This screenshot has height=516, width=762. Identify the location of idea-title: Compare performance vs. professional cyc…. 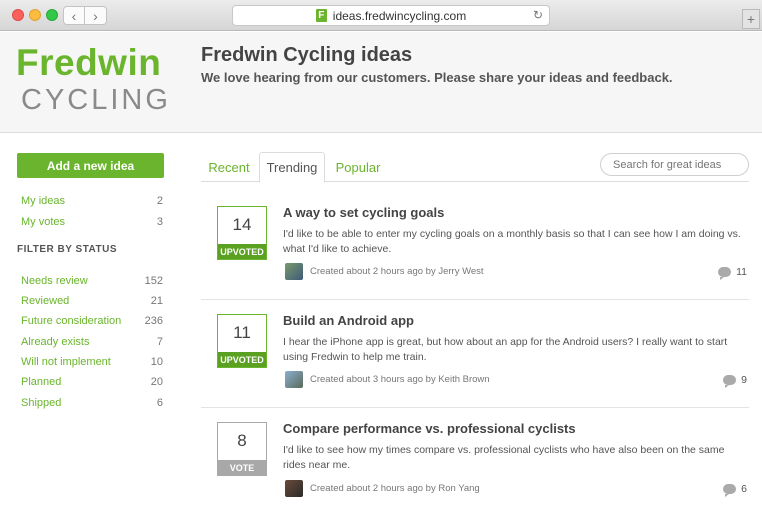
(429, 428).